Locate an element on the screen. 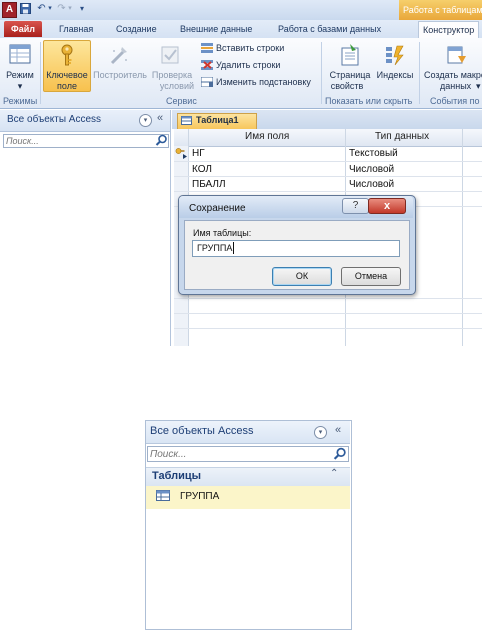  primary-key-label-2: поле is located at coordinates (67, 86).